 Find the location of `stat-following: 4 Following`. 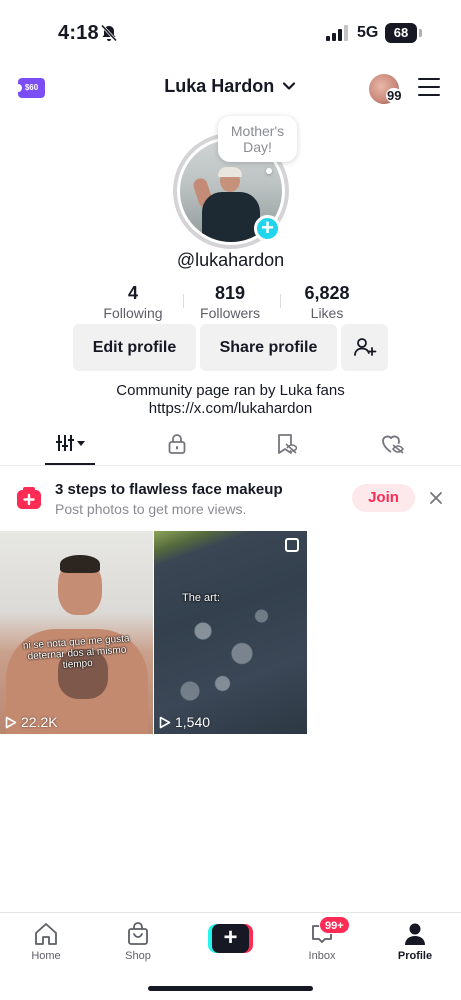

stat-following: 4 Following is located at coordinates (133, 302).